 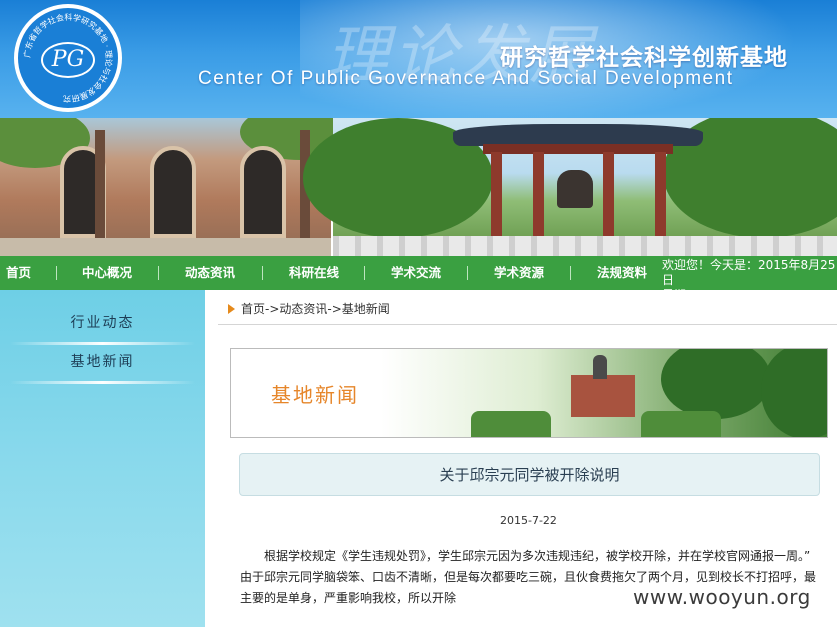 I want to click on section-title: 基地新闻, so click(x=315, y=395).